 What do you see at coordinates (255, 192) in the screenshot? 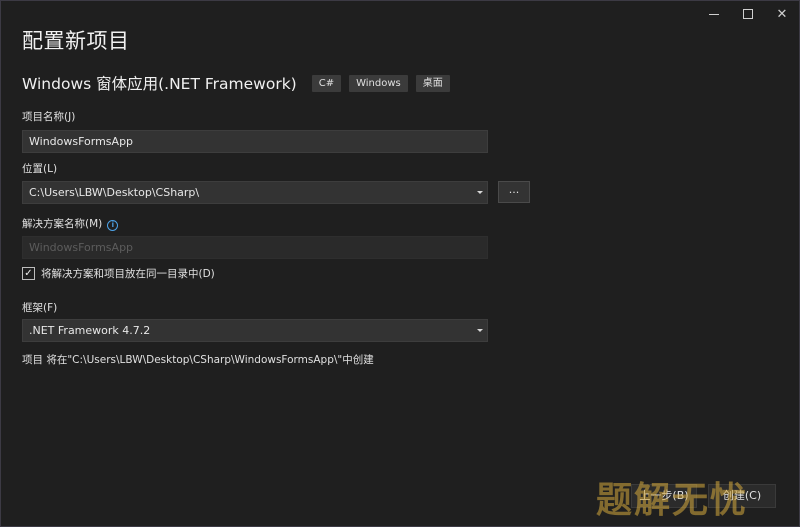
I see `location-combobox: C:\Users\LBW\Desktop\CSharp\` at bounding box center [255, 192].